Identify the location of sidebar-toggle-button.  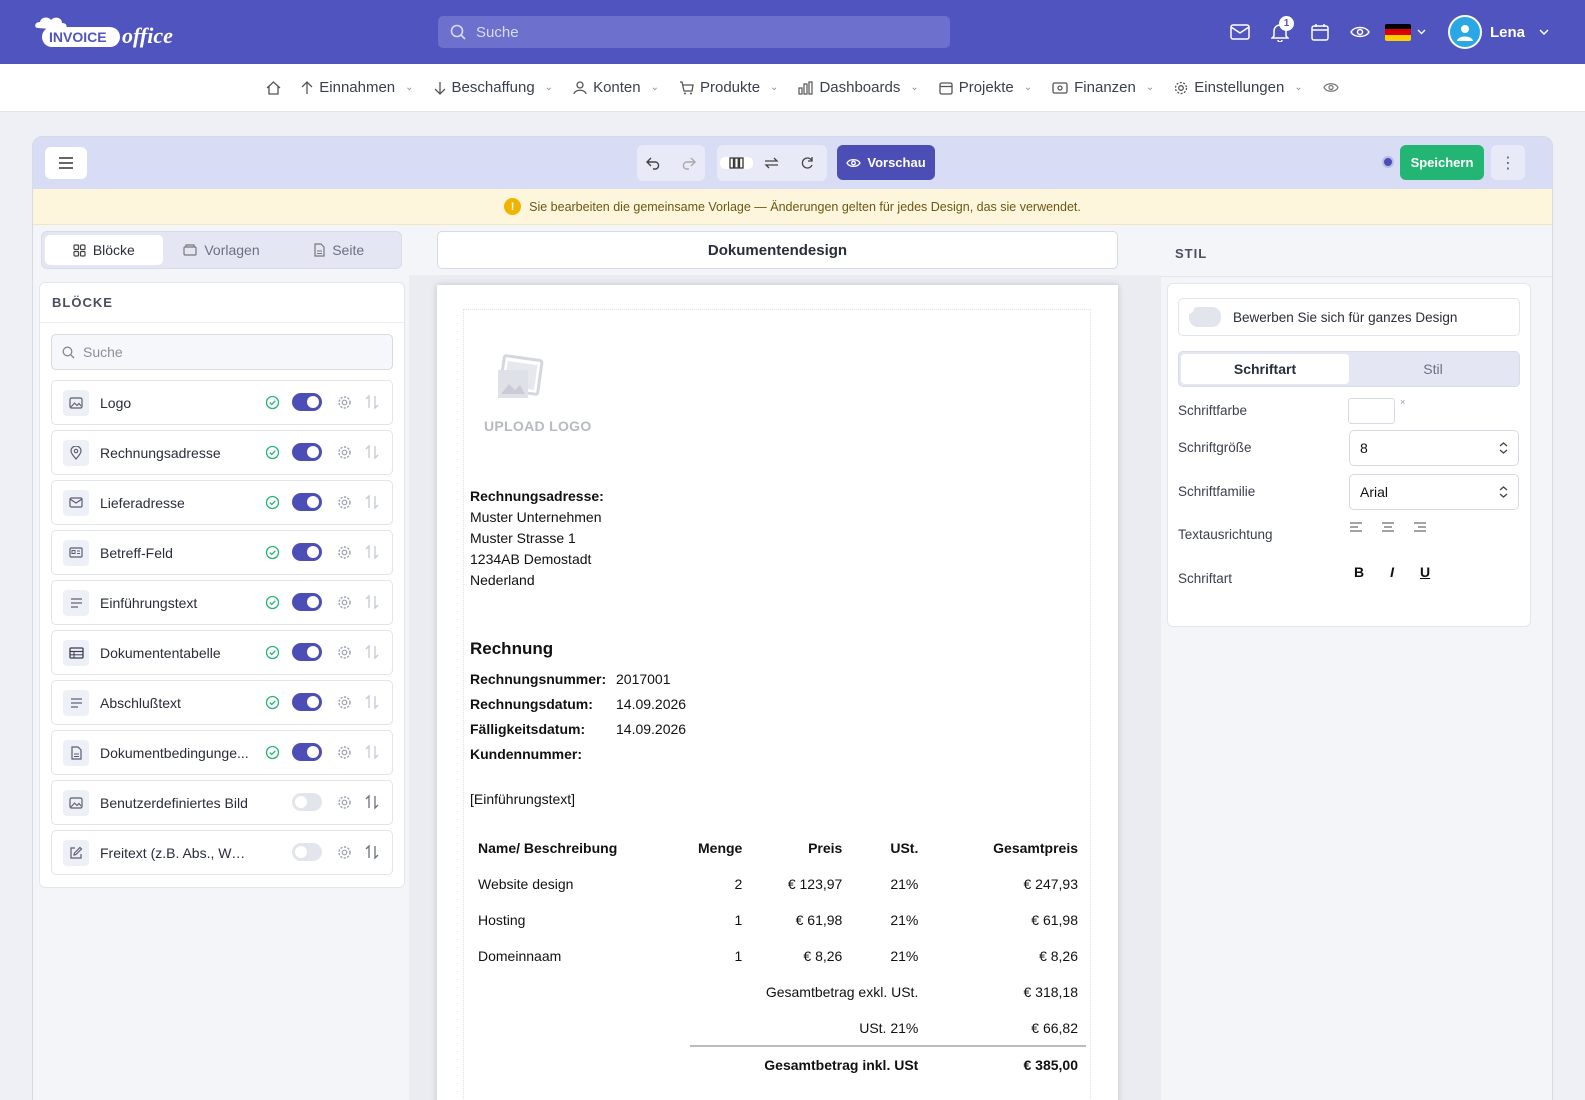
(66, 163).